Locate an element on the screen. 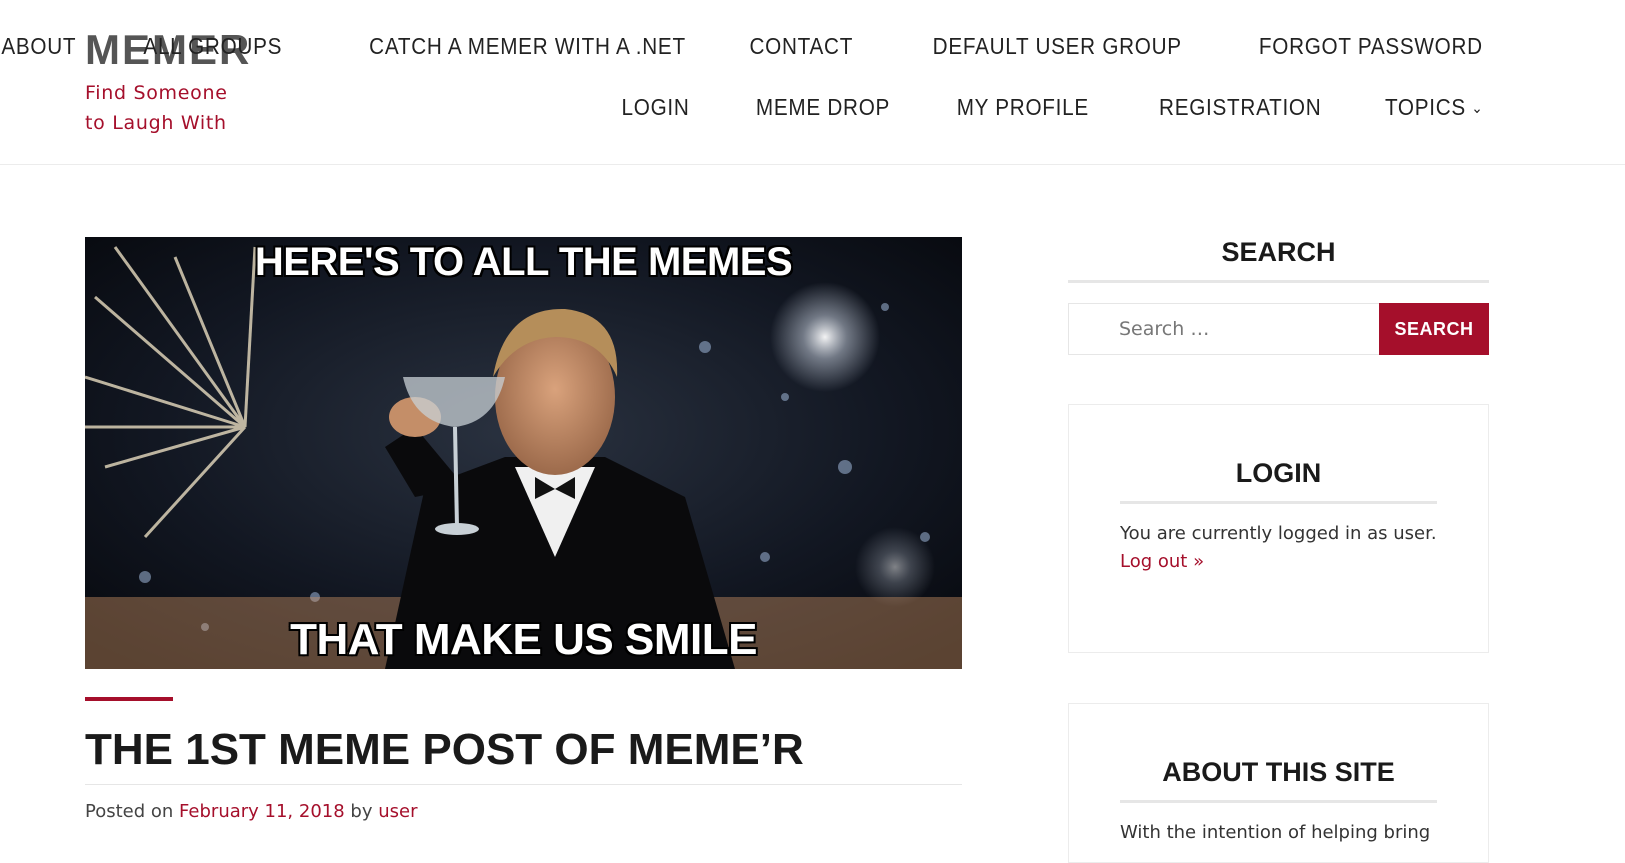  search-widget: SEARCH SEARCH is located at coordinates (1278, 294).